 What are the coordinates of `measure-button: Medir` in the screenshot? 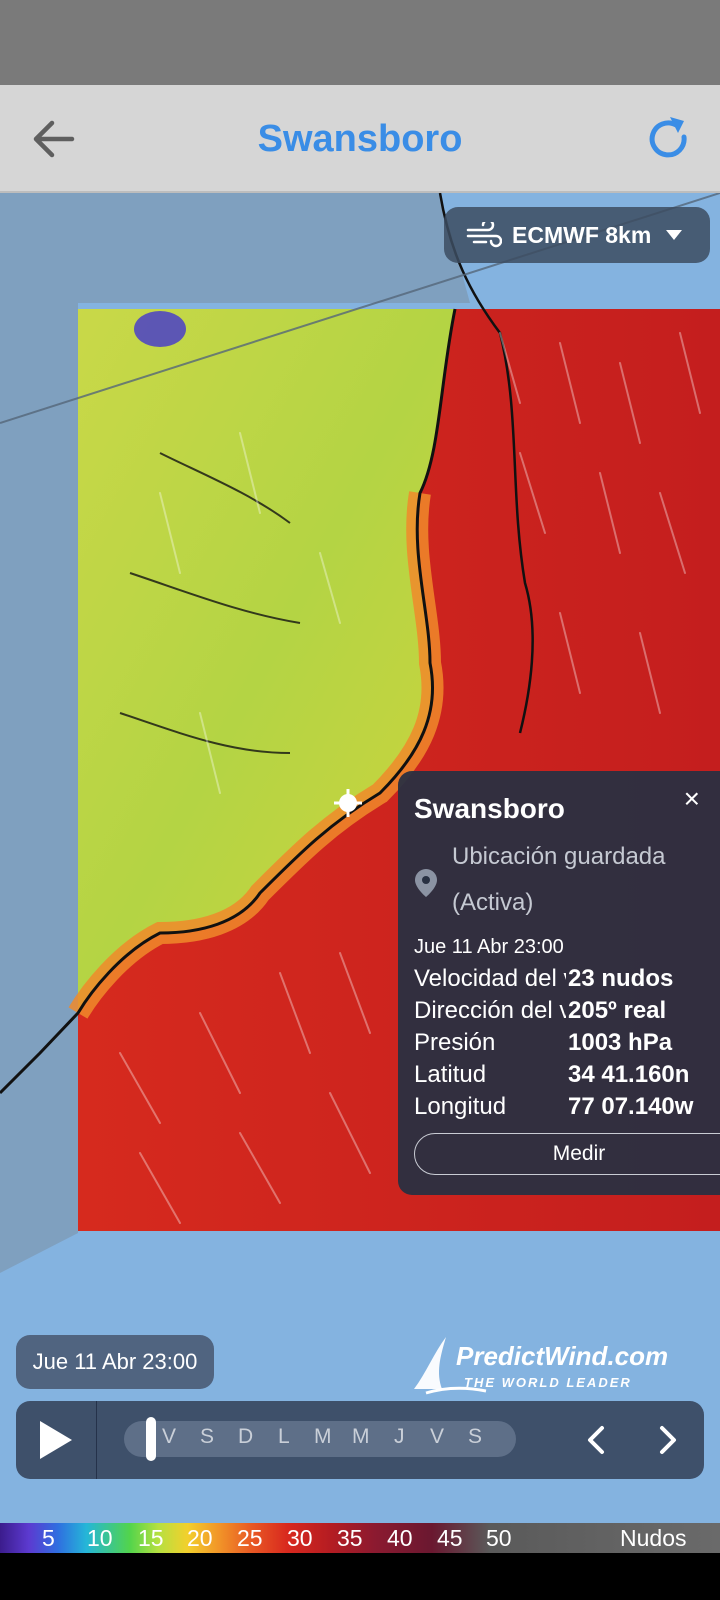 It's located at (567, 1154).